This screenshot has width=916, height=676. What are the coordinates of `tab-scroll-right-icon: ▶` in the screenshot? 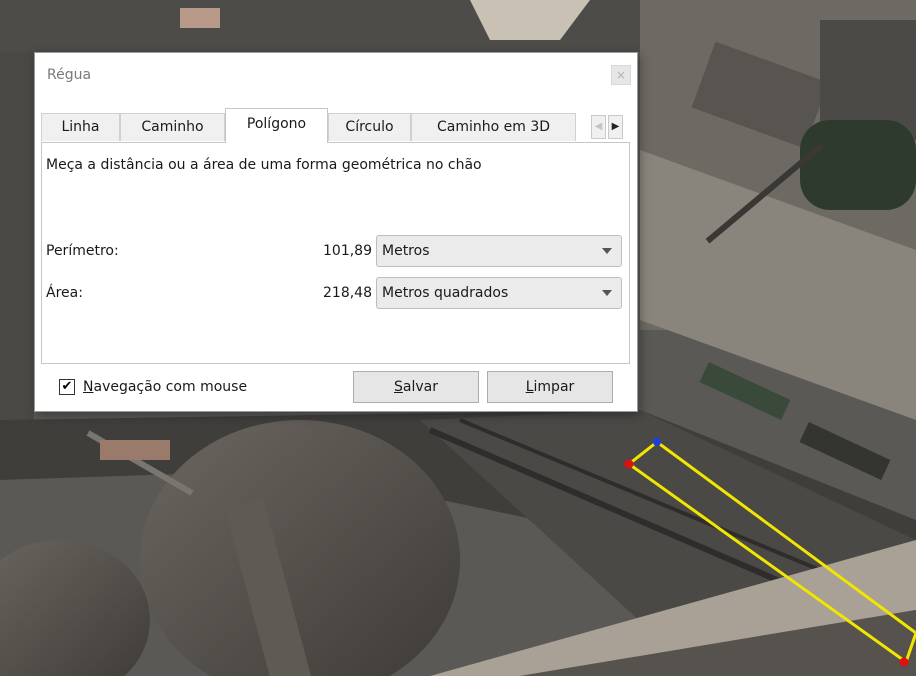 It's located at (615, 127).